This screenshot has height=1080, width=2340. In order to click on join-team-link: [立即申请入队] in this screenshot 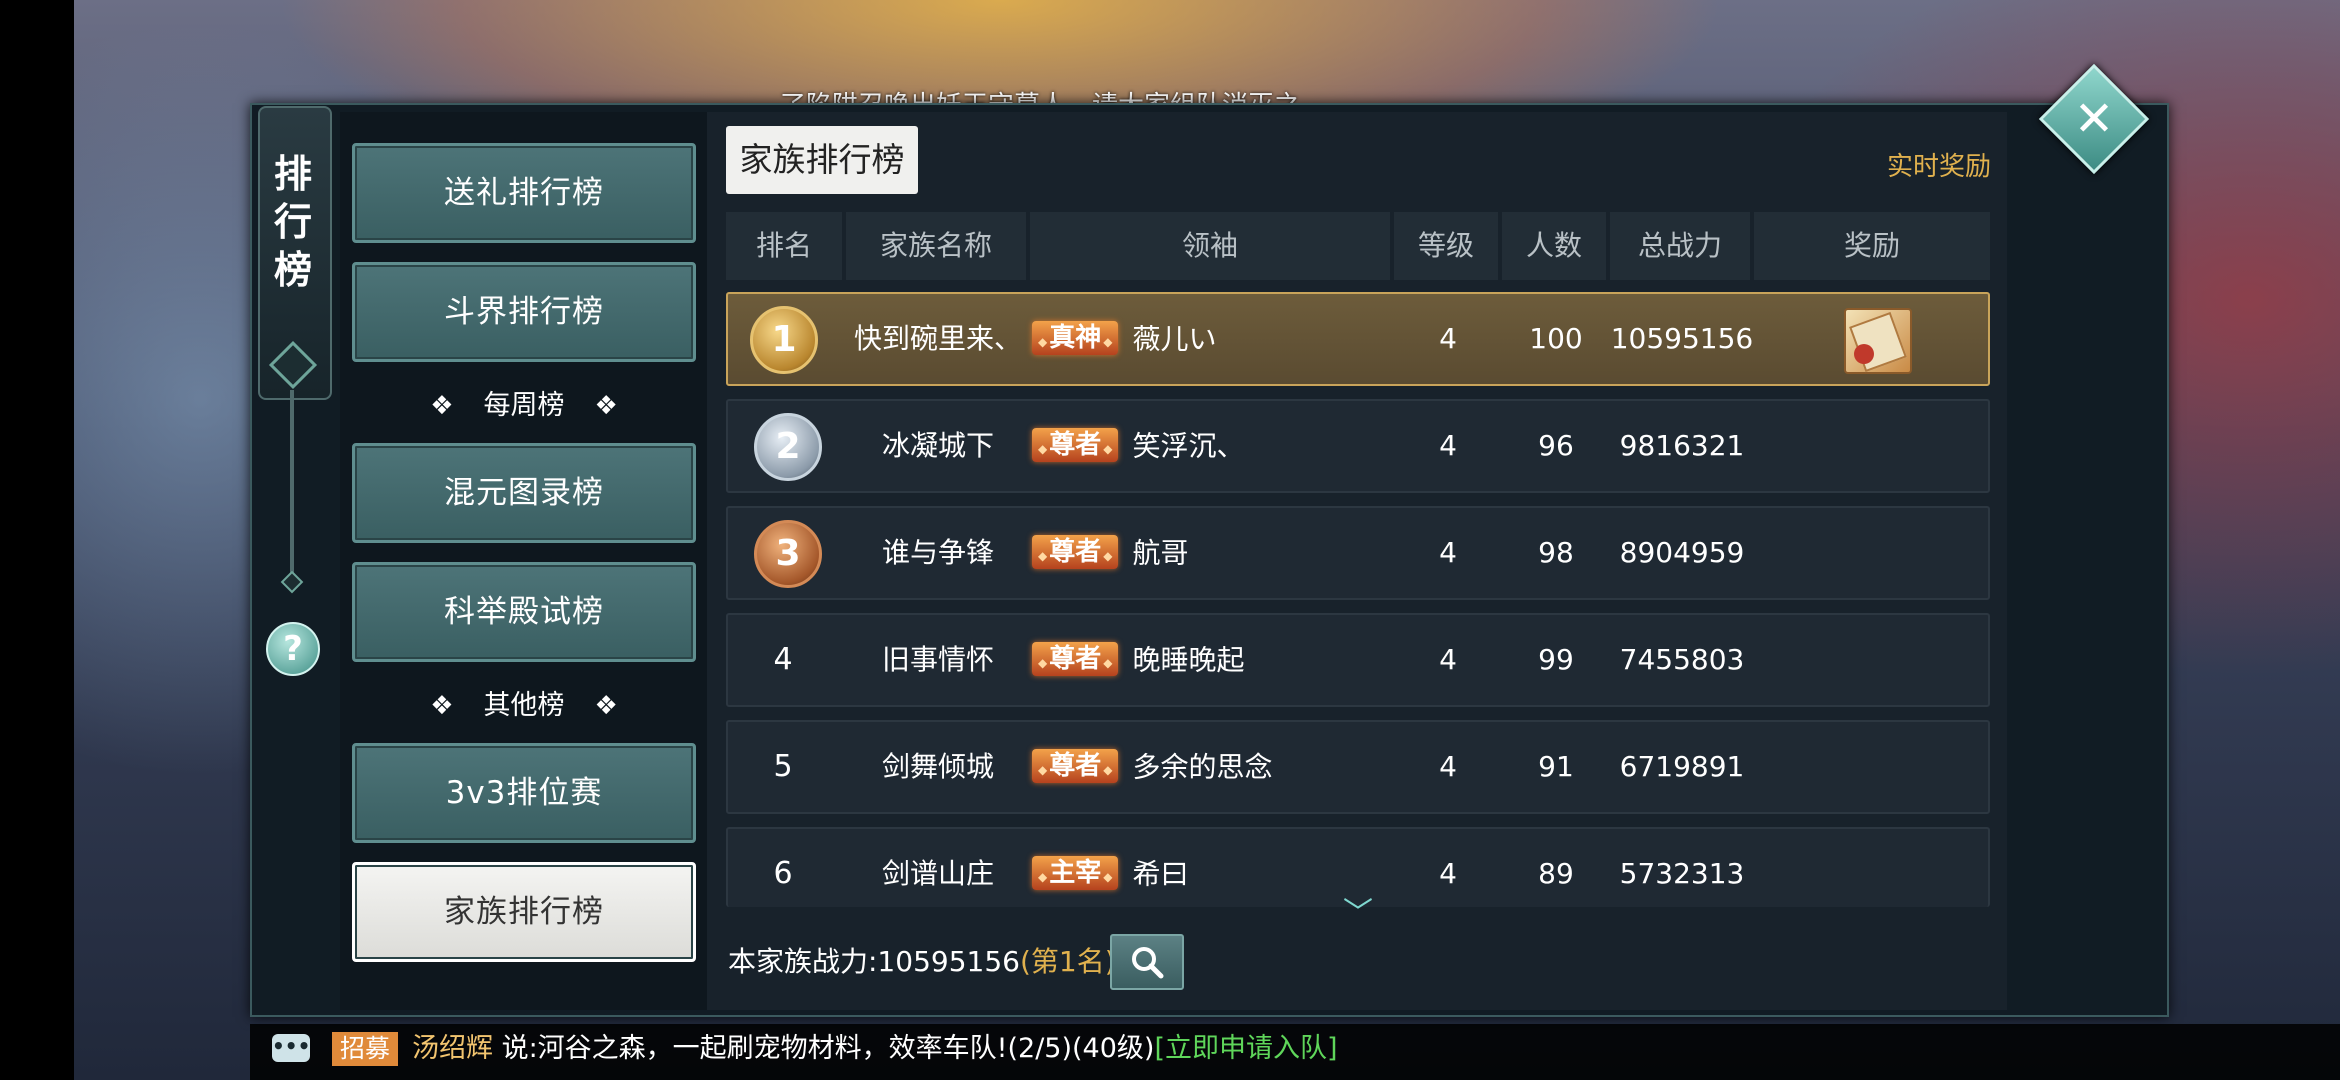, I will do `click(1245, 1048)`.